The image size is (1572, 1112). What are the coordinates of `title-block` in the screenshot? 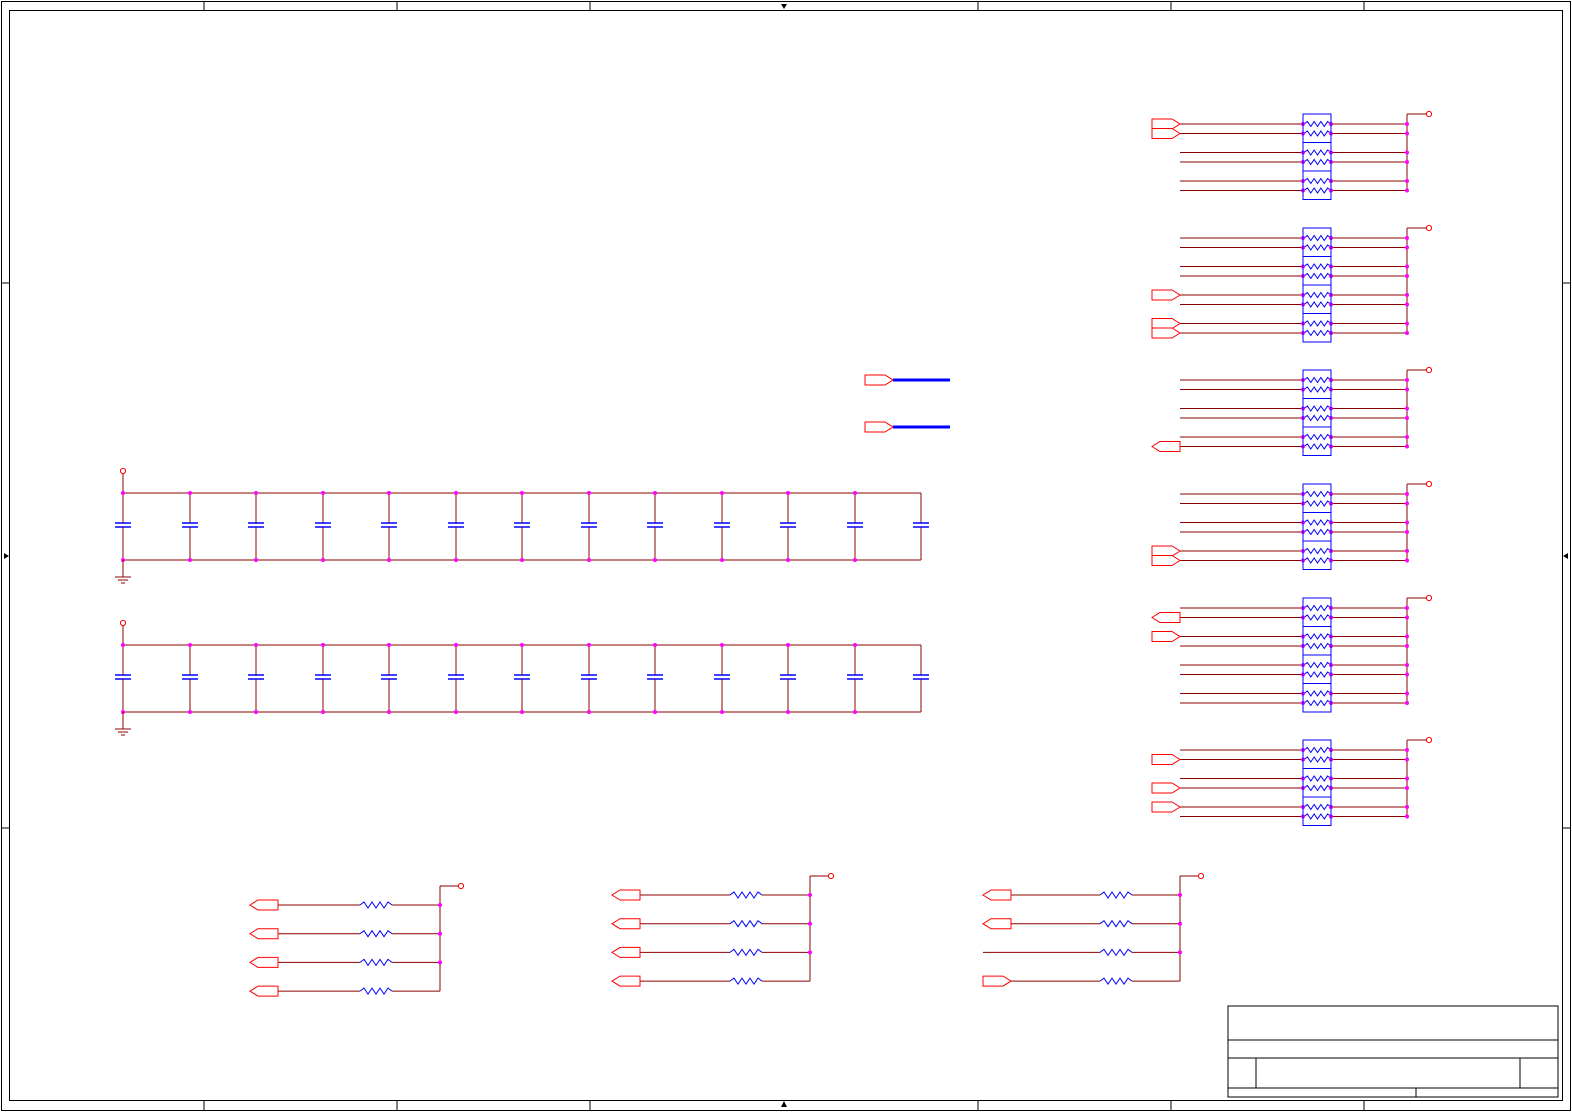 It's located at (1393, 1051).